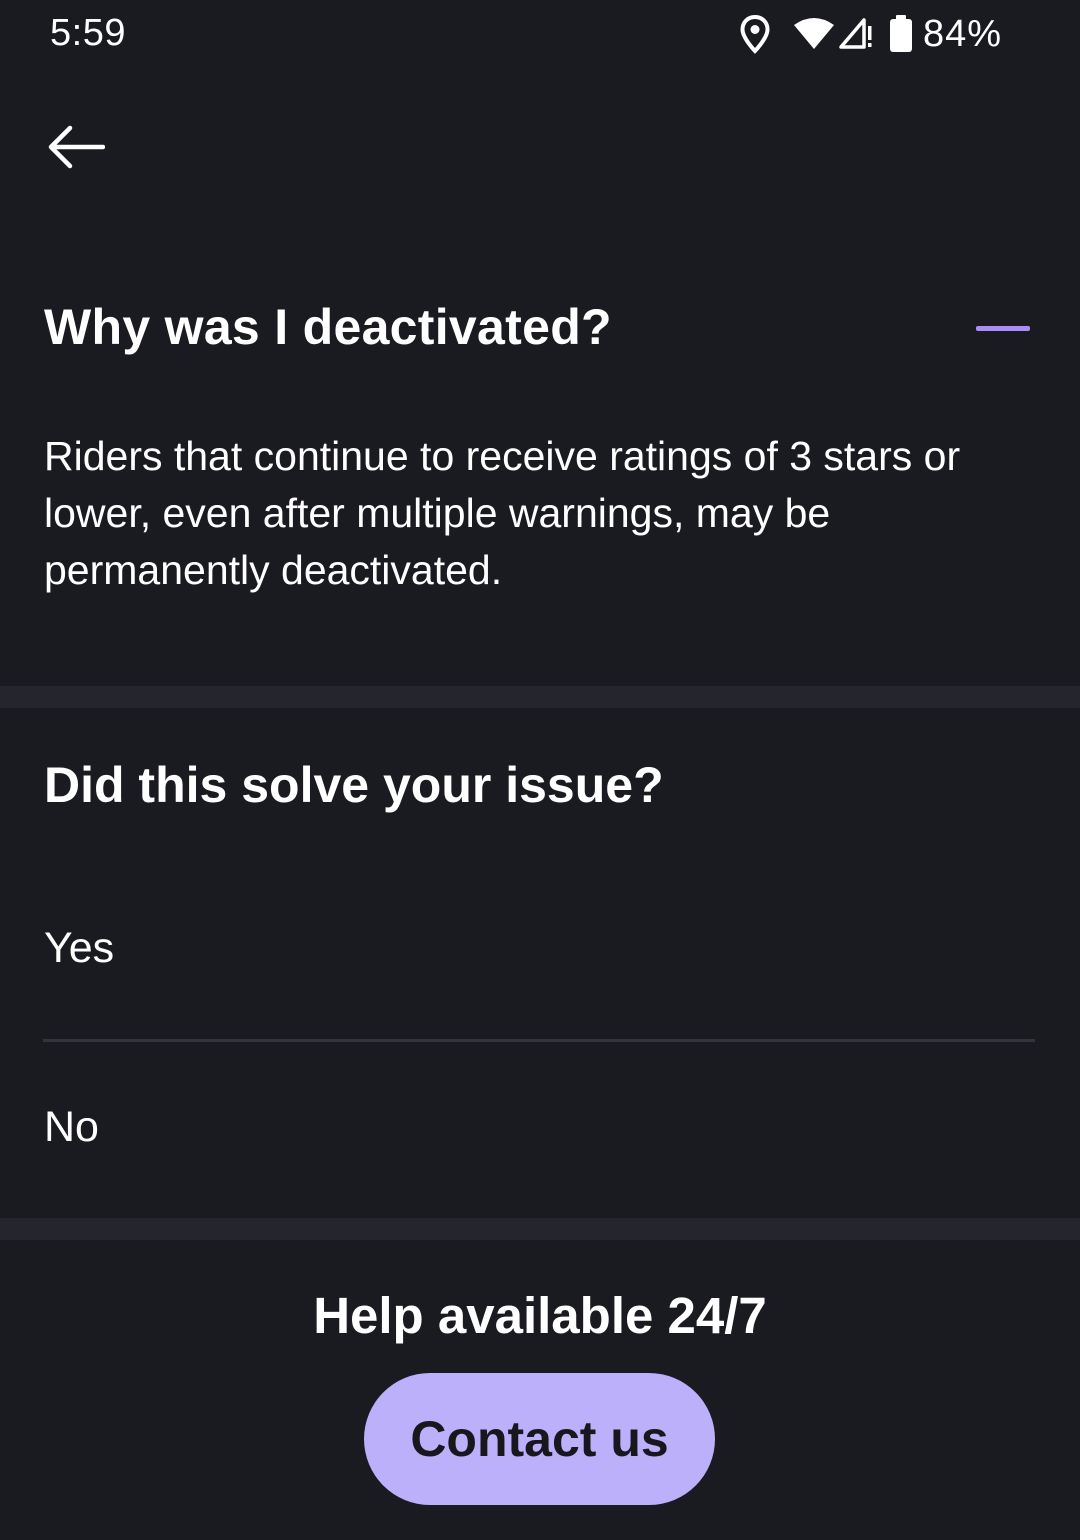  I want to click on location-icon, so click(755, 34).